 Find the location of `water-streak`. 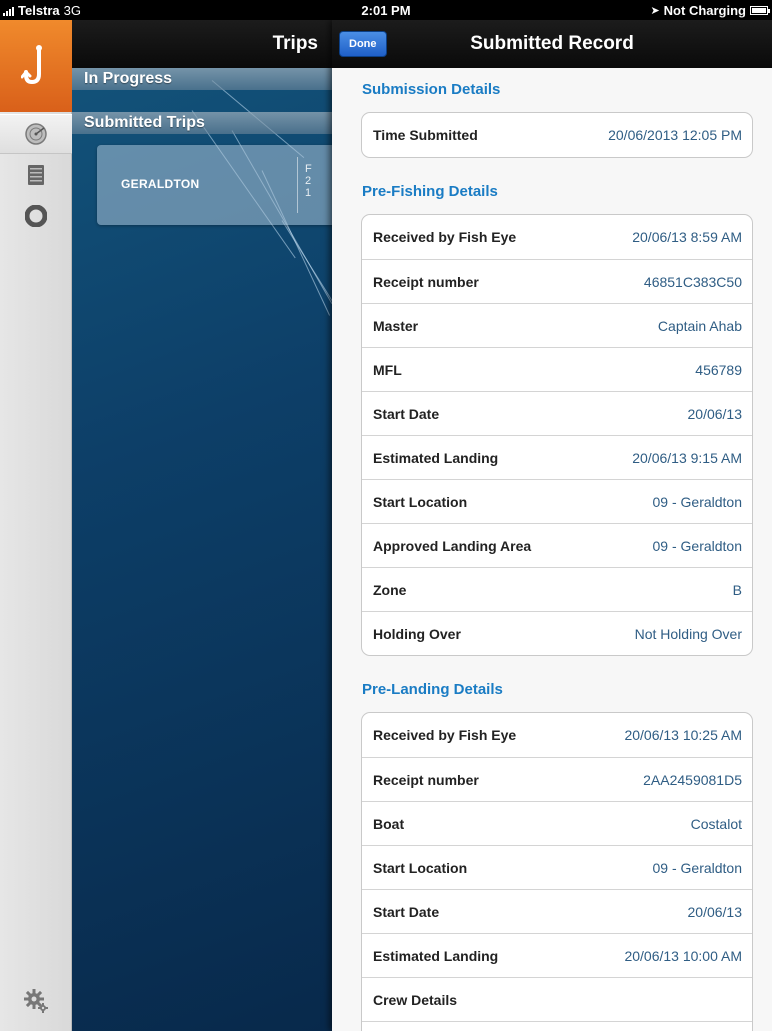

water-streak is located at coordinates (306, 280).